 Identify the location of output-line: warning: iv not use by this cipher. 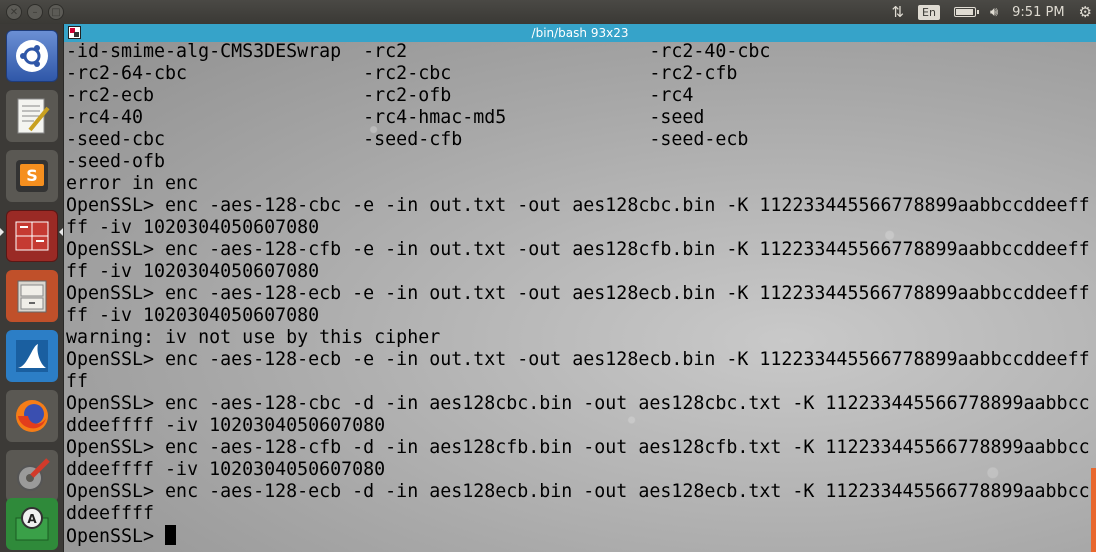
(253, 337).